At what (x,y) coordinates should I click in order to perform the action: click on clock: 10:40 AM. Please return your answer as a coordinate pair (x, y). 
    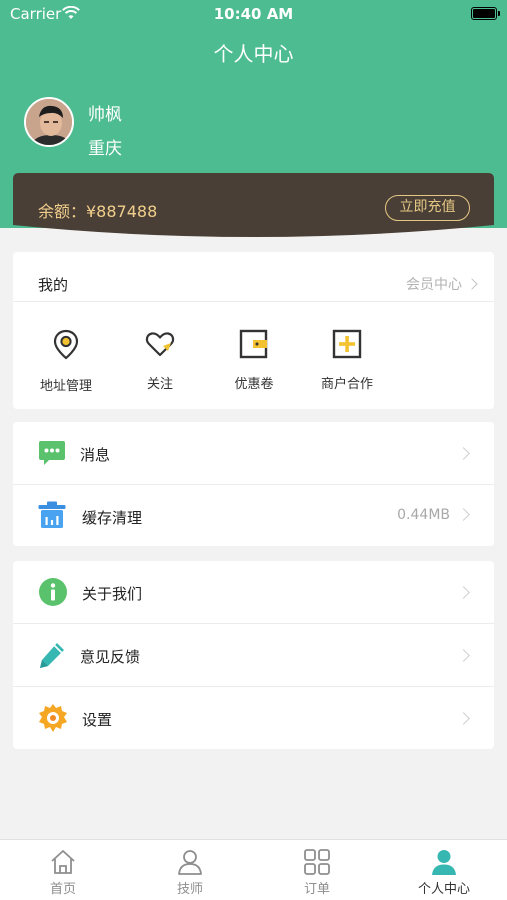
    Looking at the image, I should click on (253, 14).